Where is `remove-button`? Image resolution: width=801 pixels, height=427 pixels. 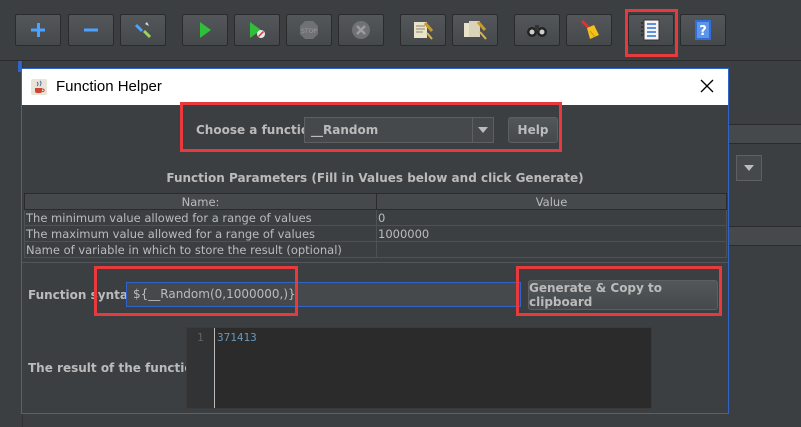
remove-button is located at coordinates (91, 30).